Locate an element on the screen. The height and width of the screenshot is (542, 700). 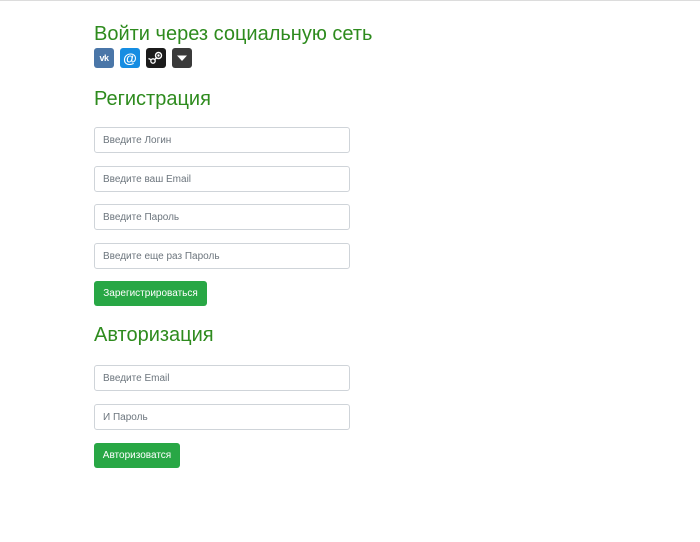
mailru-icon: @ is located at coordinates (130, 58).